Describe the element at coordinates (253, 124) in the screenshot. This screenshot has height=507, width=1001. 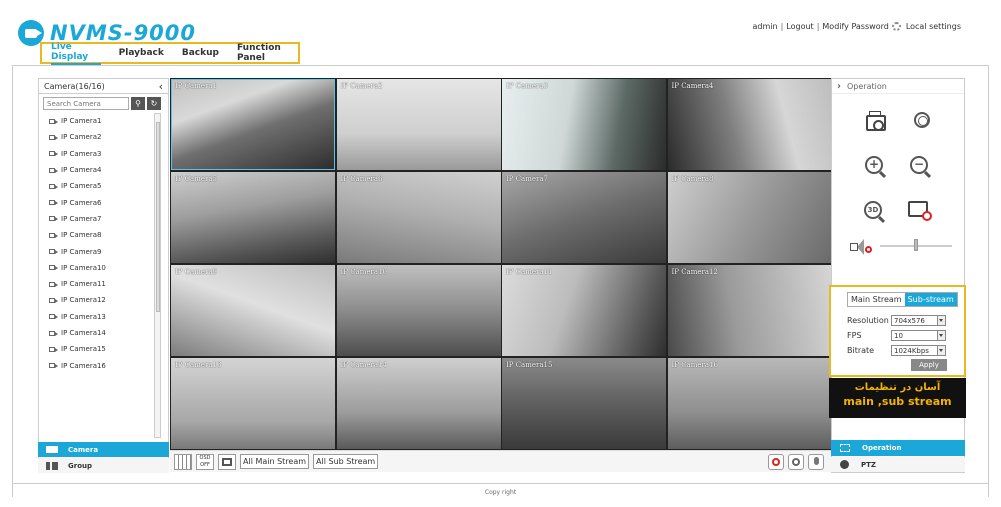
I see `video-cell: IP Camera1` at that location.